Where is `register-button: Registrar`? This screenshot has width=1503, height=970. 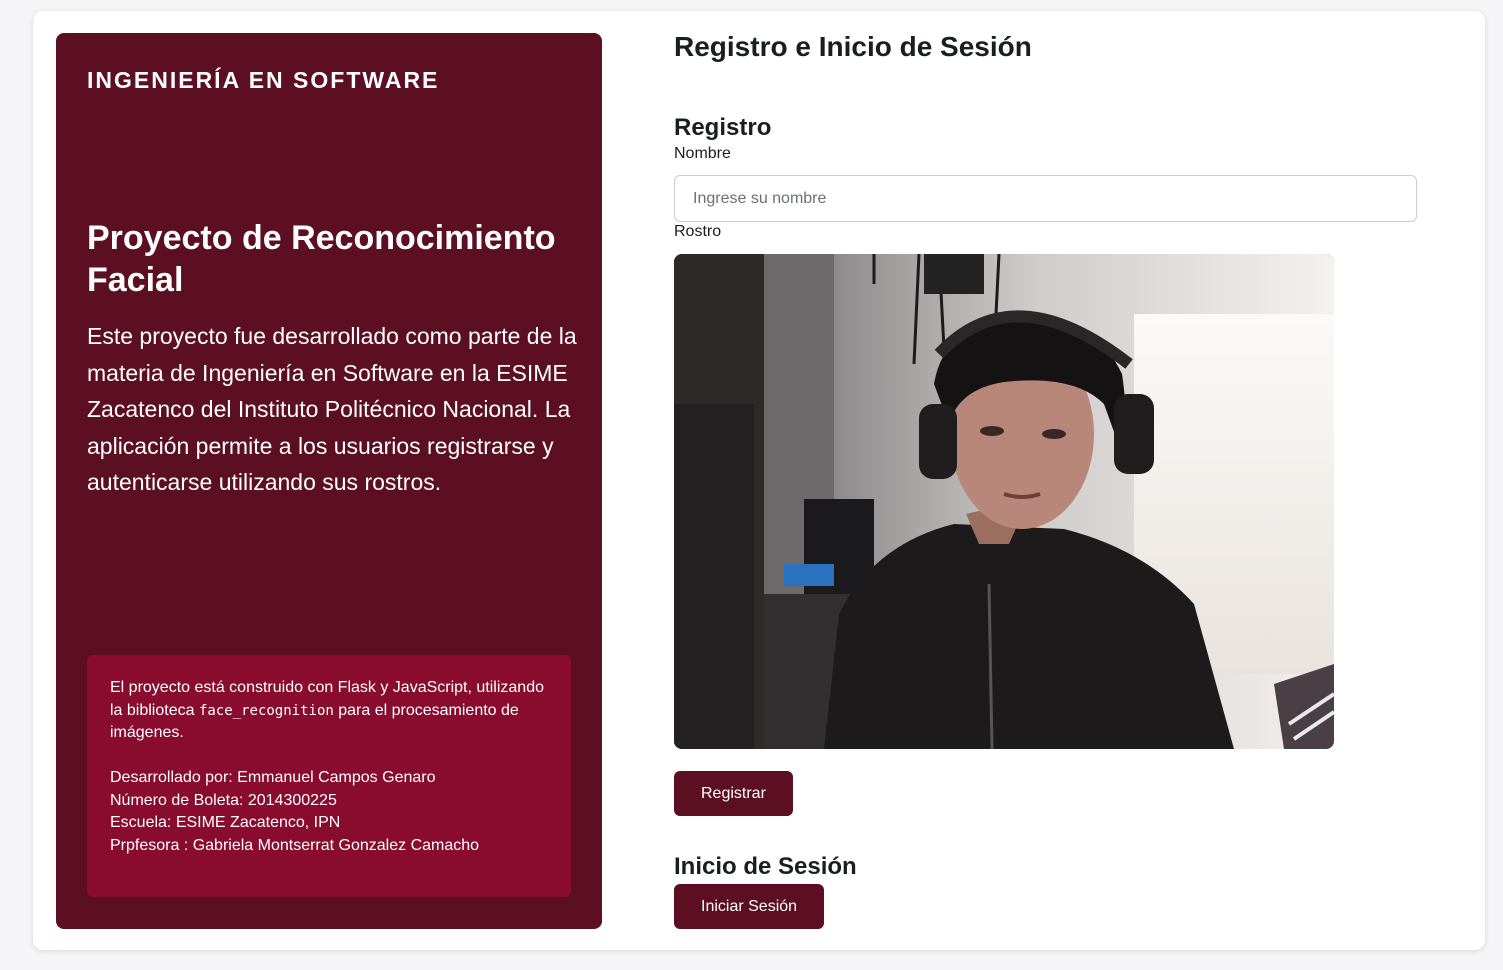
register-button: Registrar is located at coordinates (733, 793).